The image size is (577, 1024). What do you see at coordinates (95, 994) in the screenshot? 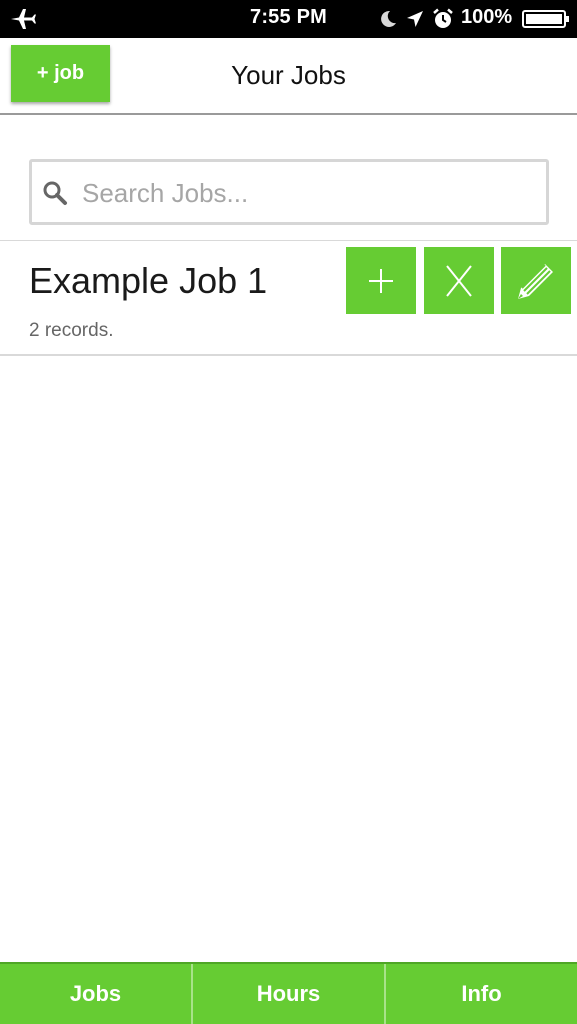
I see `tab-jobs: Jobs` at bounding box center [95, 994].